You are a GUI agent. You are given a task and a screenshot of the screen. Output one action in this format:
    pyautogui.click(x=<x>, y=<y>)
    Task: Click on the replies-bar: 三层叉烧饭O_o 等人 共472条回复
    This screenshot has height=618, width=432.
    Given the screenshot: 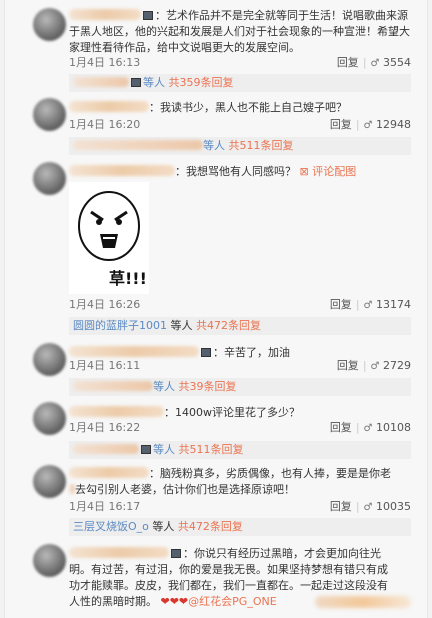 What is the action you would take?
    pyautogui.click(x=240, y=527)
    